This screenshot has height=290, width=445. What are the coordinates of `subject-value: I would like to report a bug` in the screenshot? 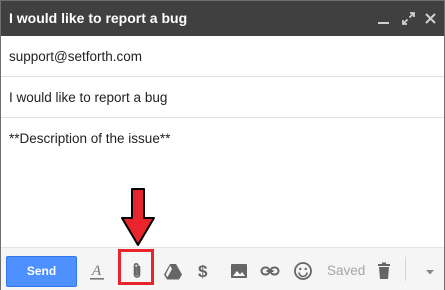 It's located at (88, 97).